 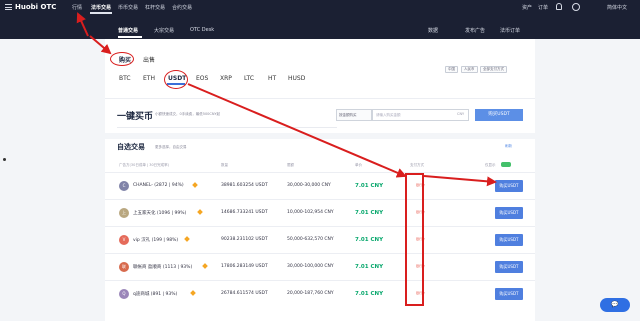 What do you see at coordinates (131, 147) in the screenshot?
I see `list-title: 自选交易` at bounding box center [131, 147].